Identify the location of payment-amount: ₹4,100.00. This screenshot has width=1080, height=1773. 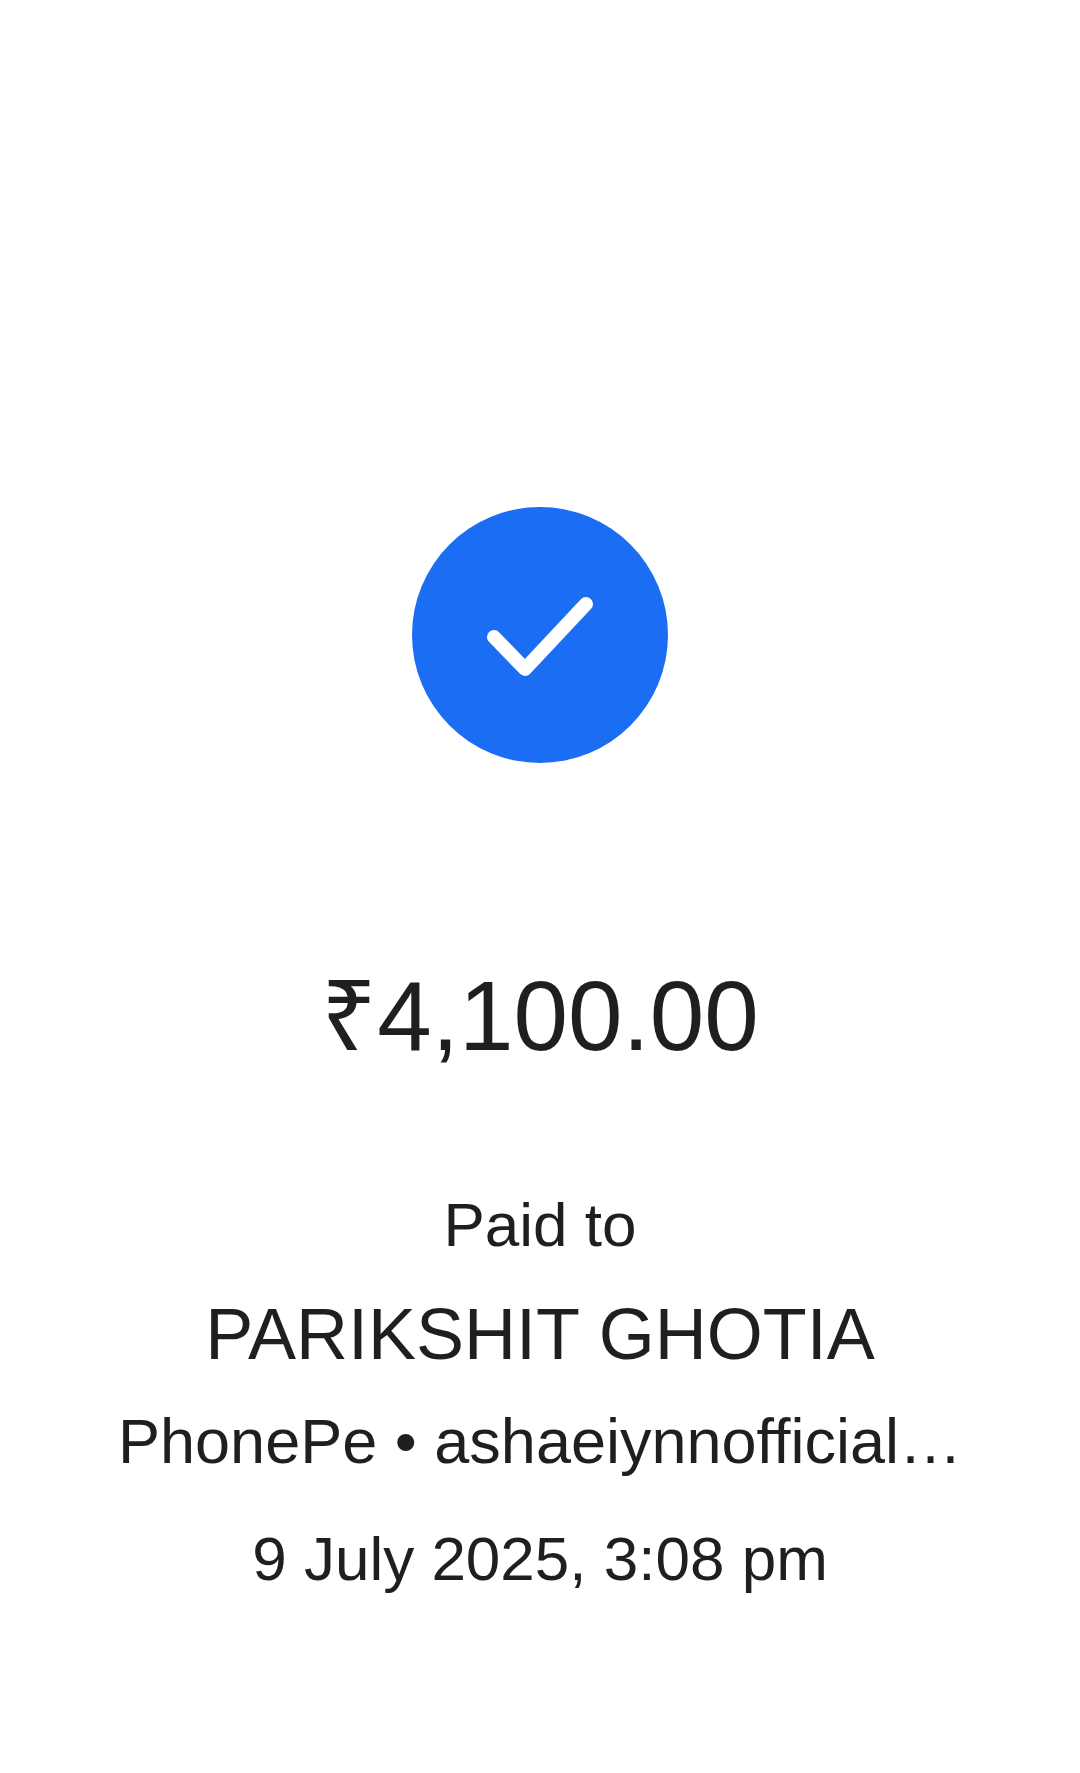
(540, 1016).